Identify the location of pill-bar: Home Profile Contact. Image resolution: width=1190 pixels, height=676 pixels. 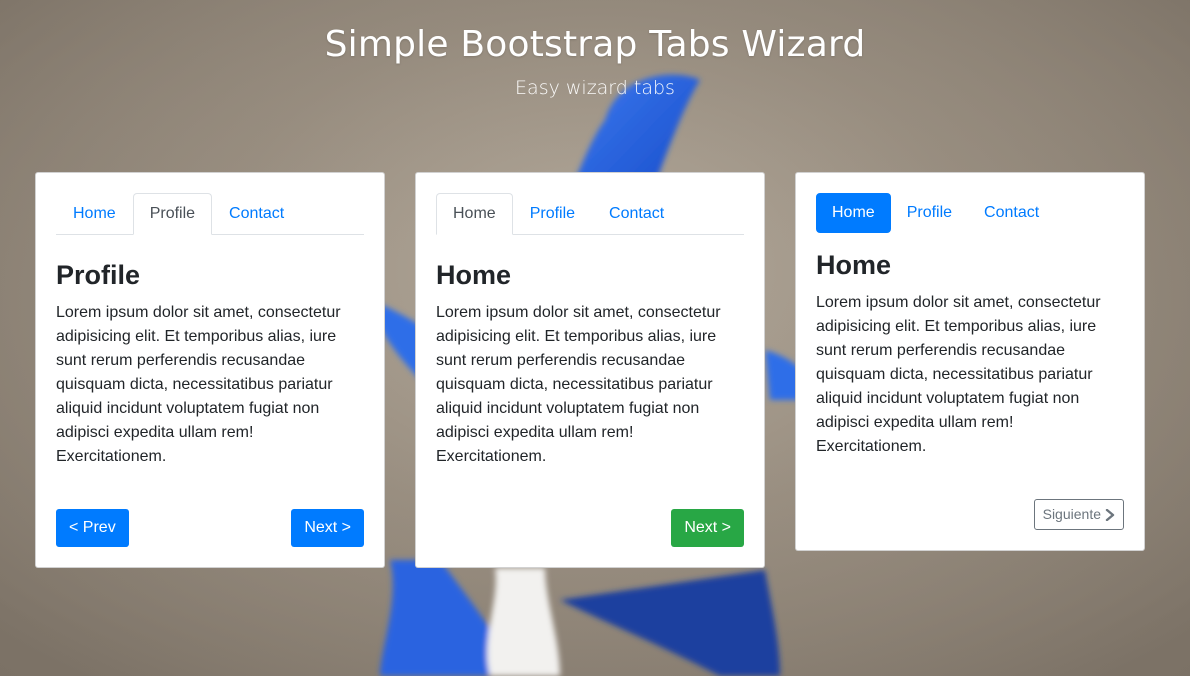
(970, 213).